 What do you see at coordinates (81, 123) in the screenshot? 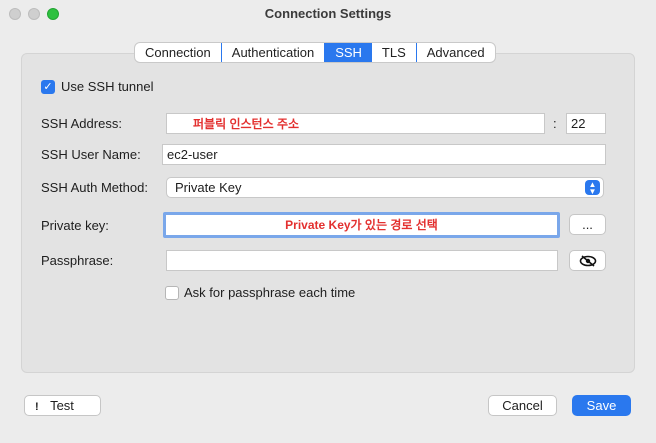
I see `ssh-address-label: SSH Address:` at bounding box center [81, 123].